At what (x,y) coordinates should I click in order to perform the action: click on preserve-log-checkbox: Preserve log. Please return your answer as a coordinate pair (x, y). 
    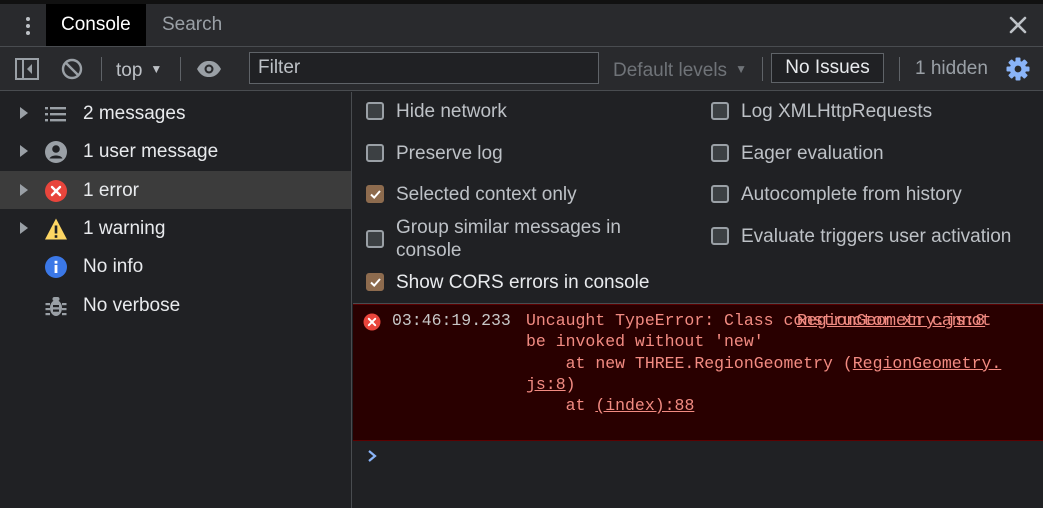
    Looking at the image, I should click on (516, 155).